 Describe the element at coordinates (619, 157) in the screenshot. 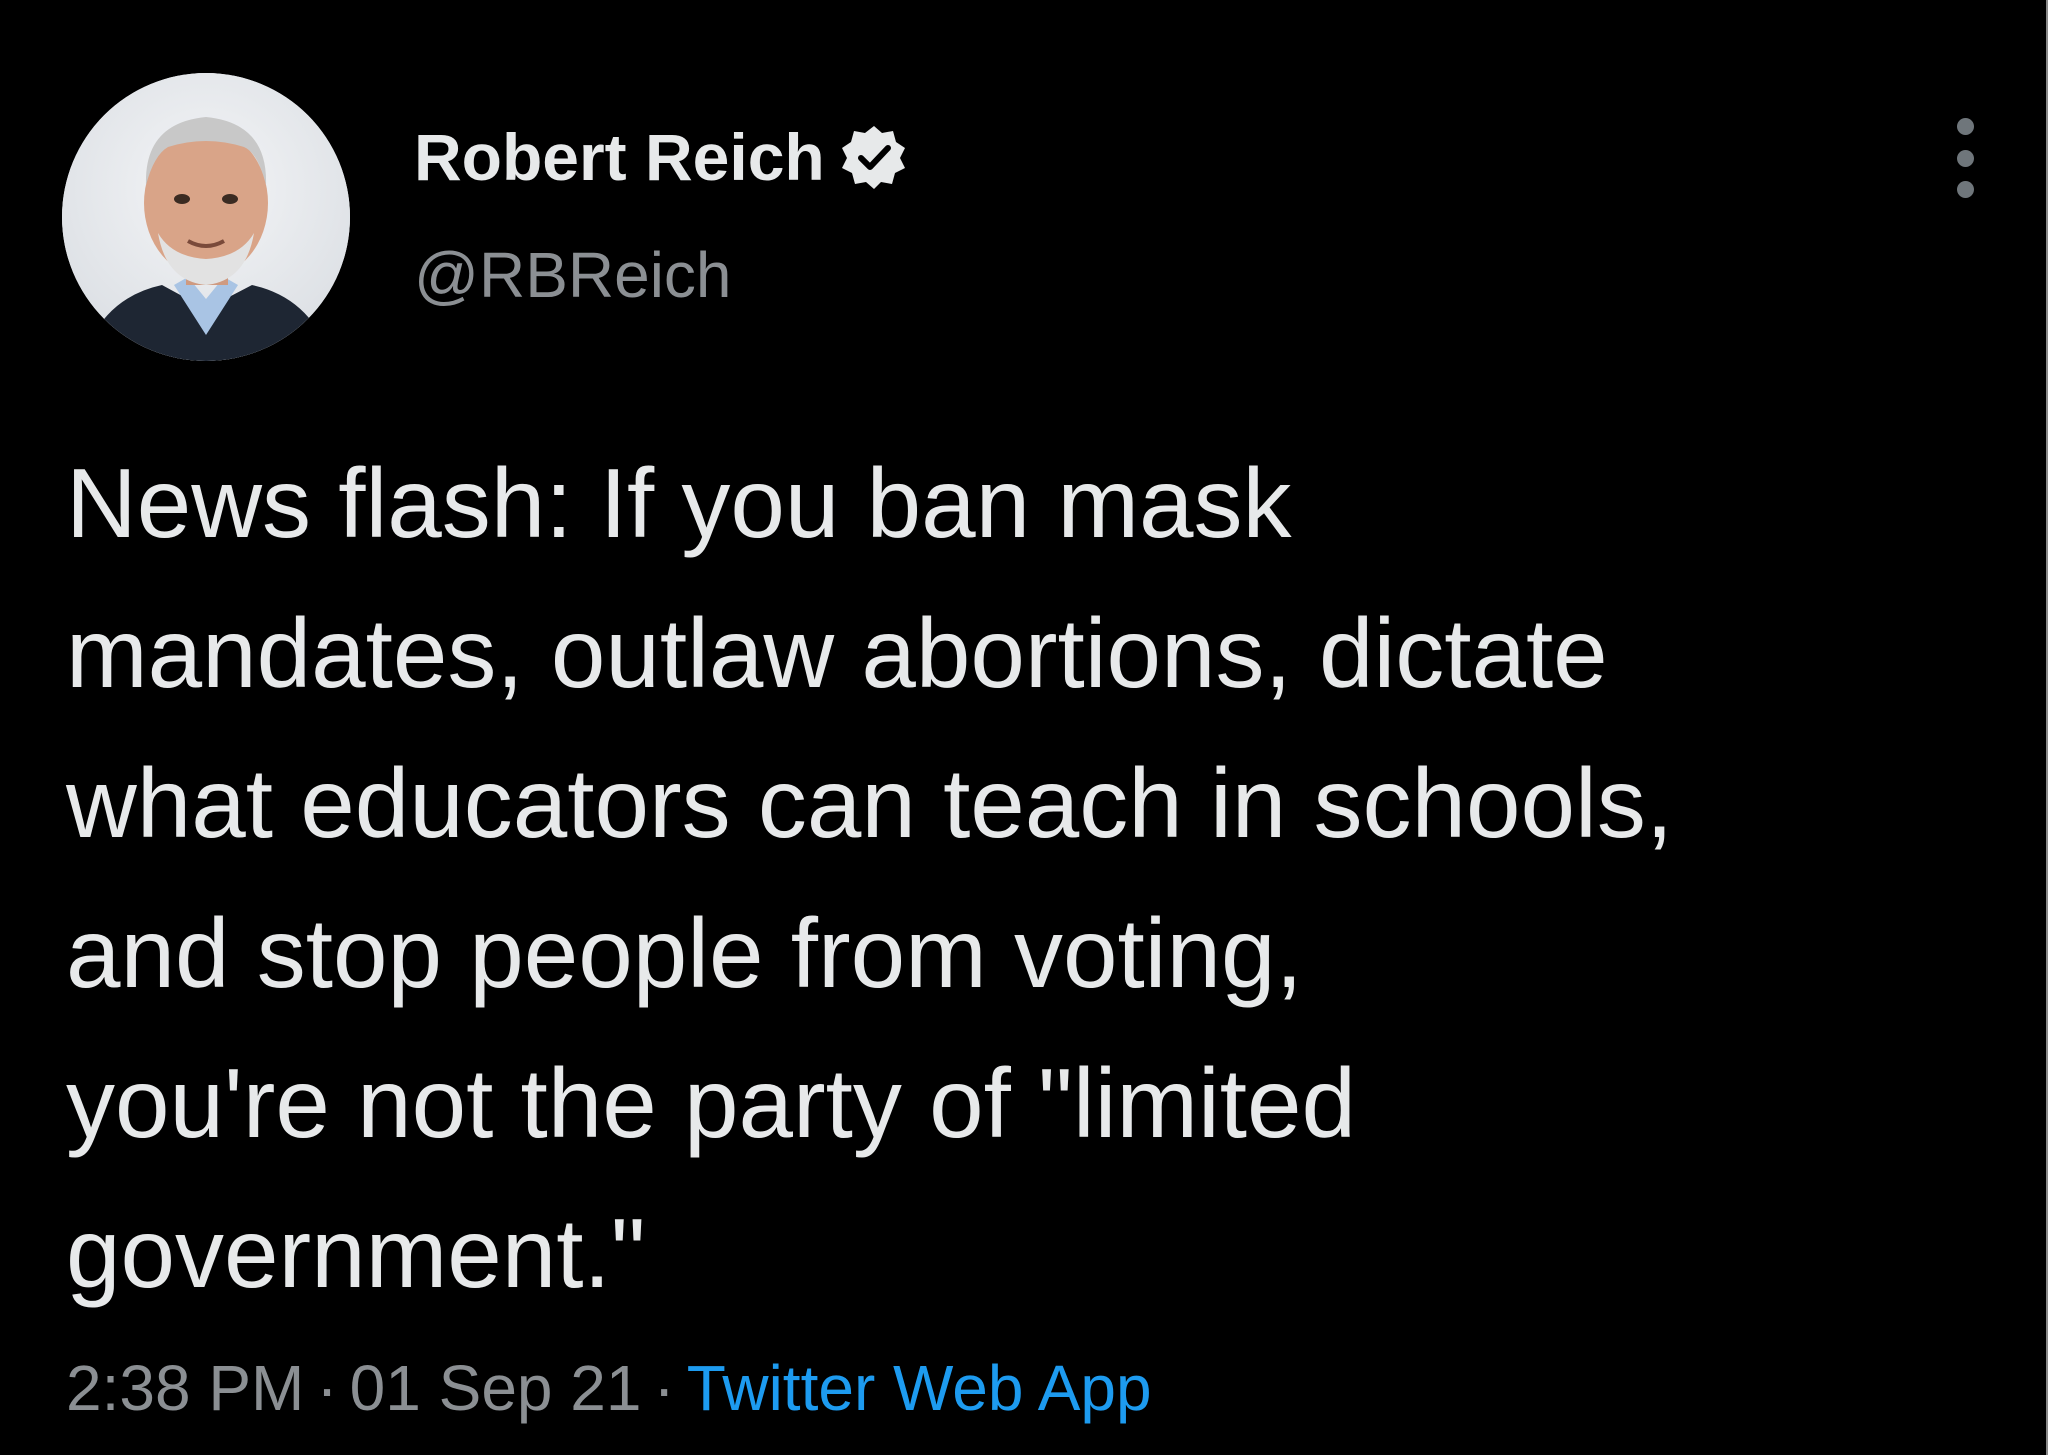

I see `author-name: Robert Reich` at that location.